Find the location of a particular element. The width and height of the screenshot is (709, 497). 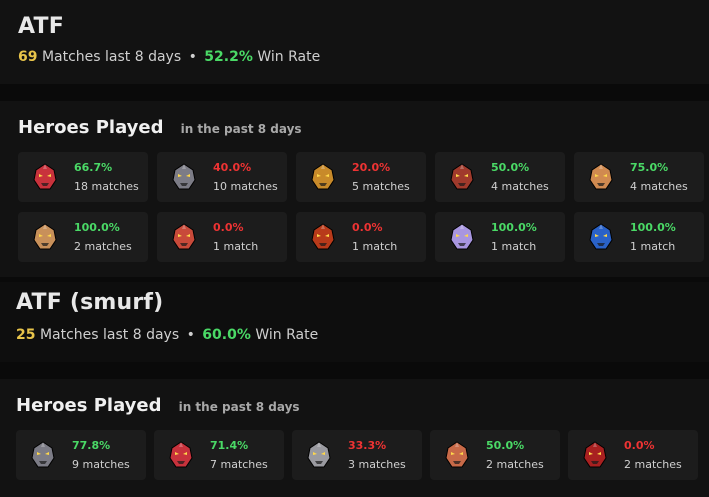

hero-card: 100.0% 2 matches is located at coordinates (83, 237).